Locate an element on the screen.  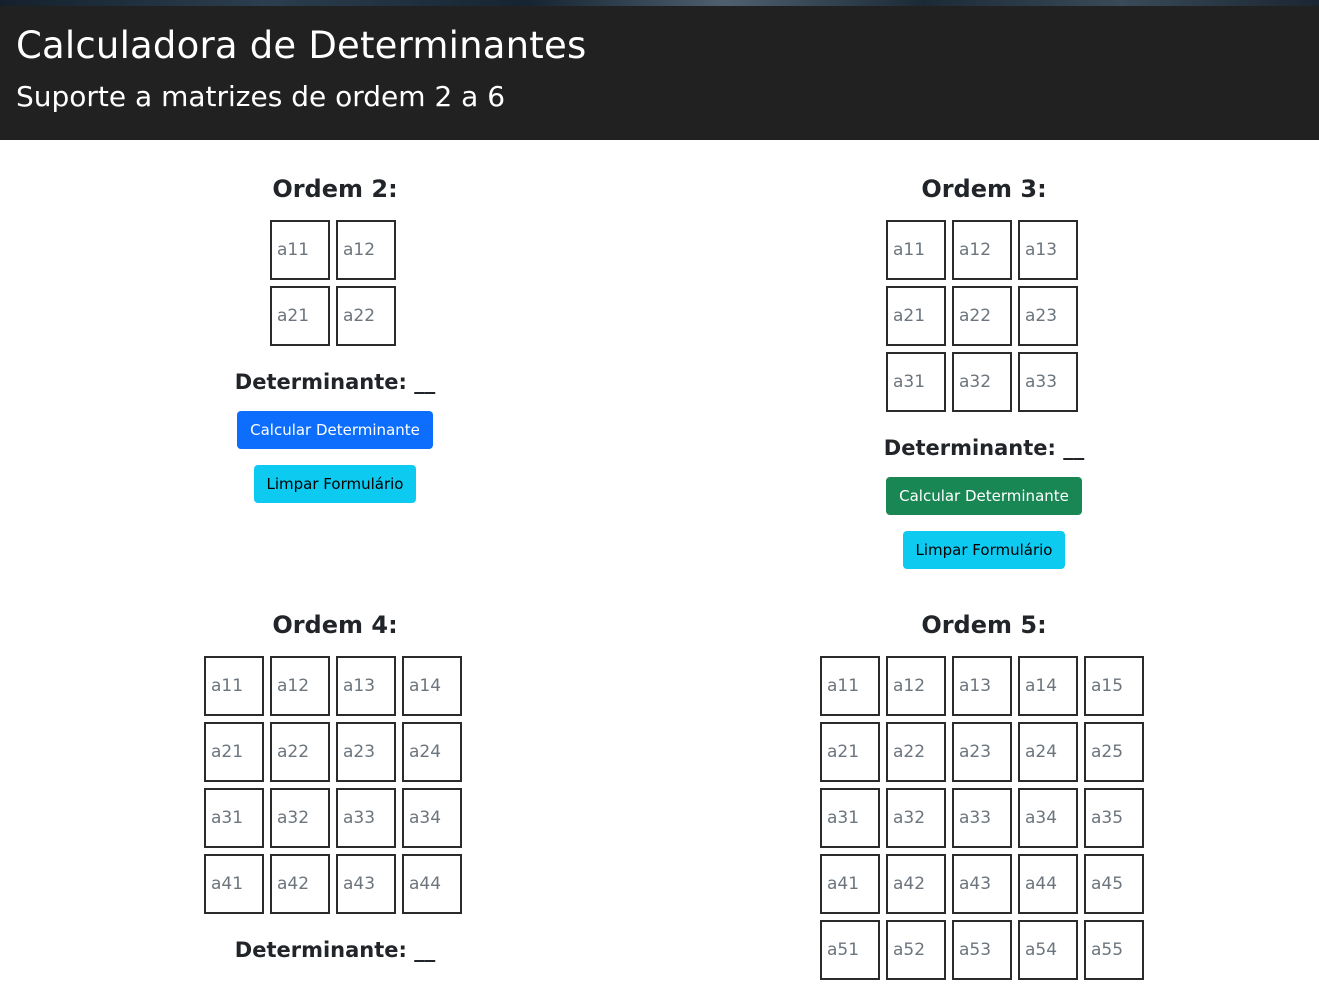
order-5-matrix is located at coordinates (984, 820).